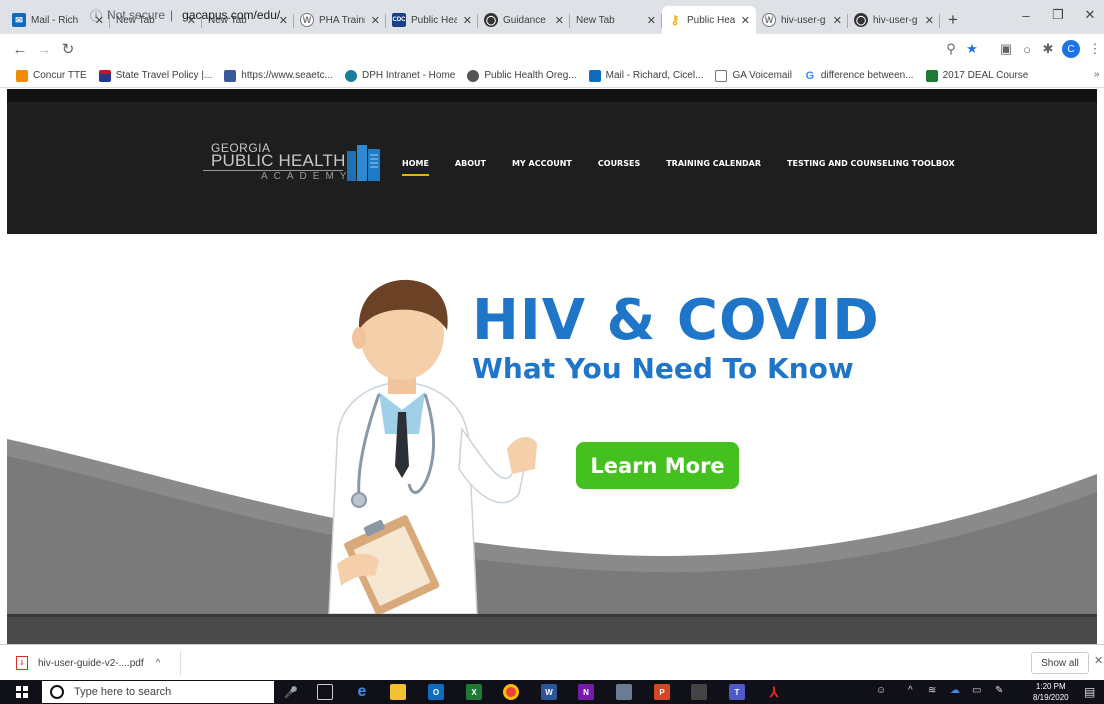  I want to click on cortana-icon, so click(57, 692).